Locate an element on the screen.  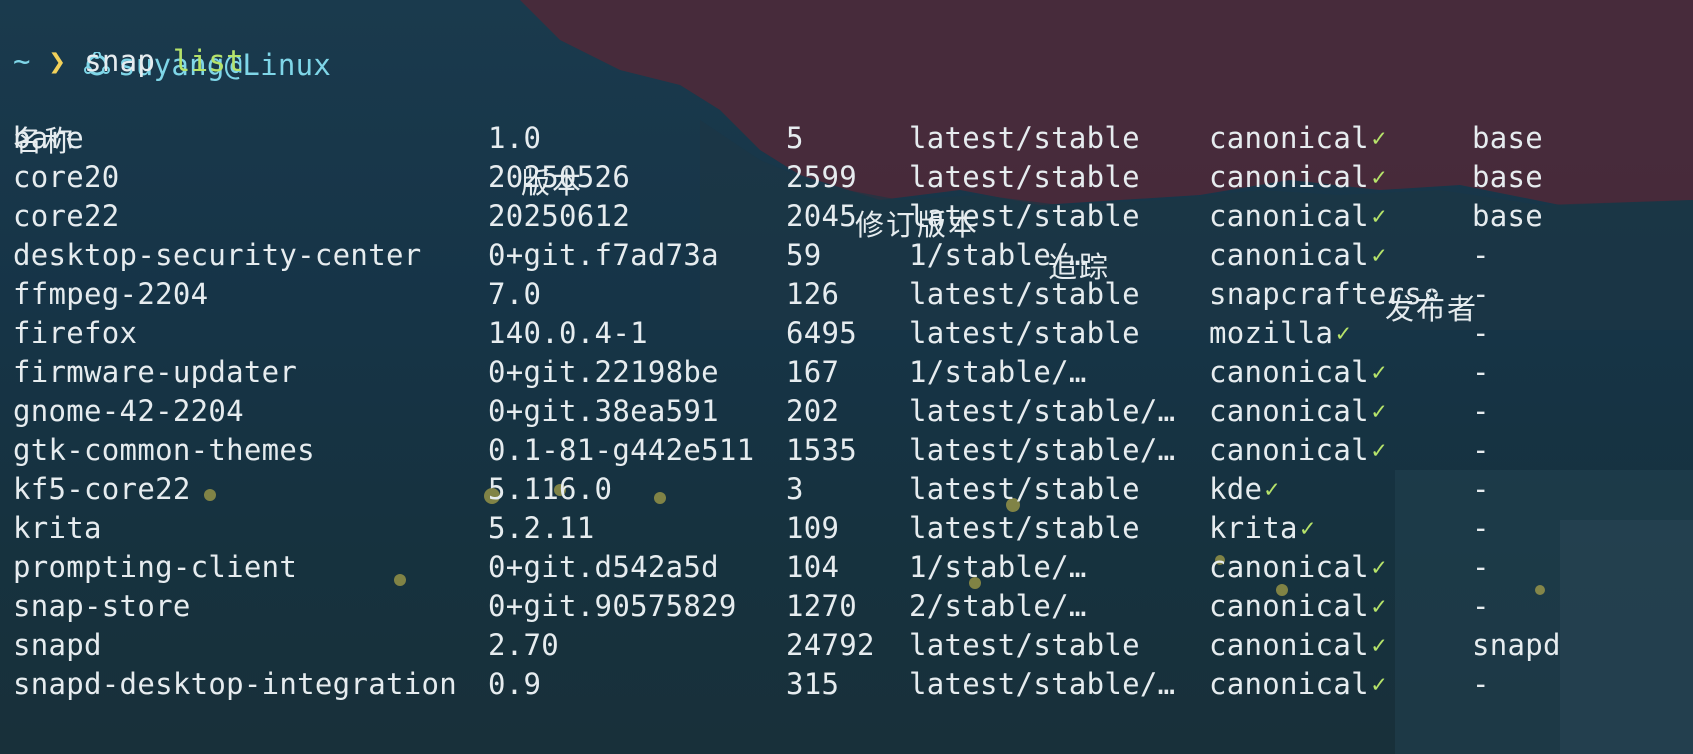
cell-name: ffmpeg-2204 is located at coordinates (111, 294).